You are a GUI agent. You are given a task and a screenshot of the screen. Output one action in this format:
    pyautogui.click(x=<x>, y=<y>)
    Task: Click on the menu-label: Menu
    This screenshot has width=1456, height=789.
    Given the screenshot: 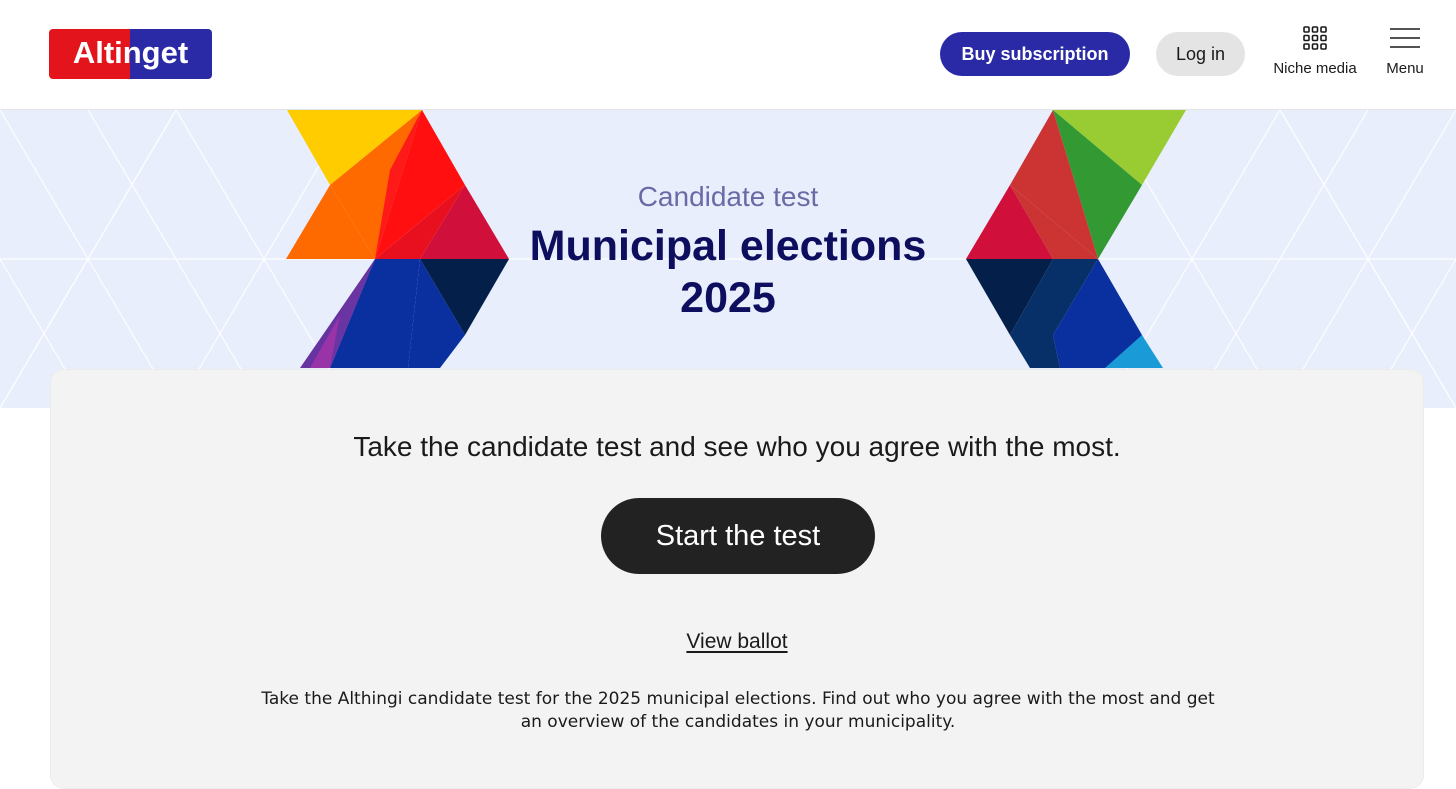 What is the action you would take?
    pyautogui.click(x=1405, y=68)
    